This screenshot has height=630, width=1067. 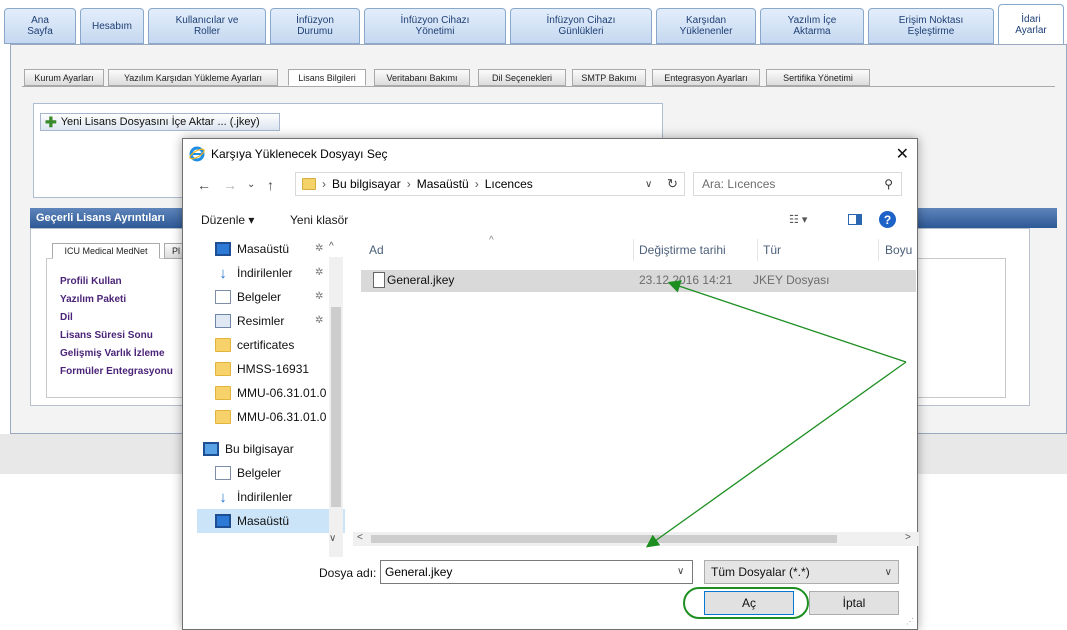 What do you see at coordinates (888, 184) in the screenshot?
I see `search-icon: ⚲` at bounding box center [888, 184].